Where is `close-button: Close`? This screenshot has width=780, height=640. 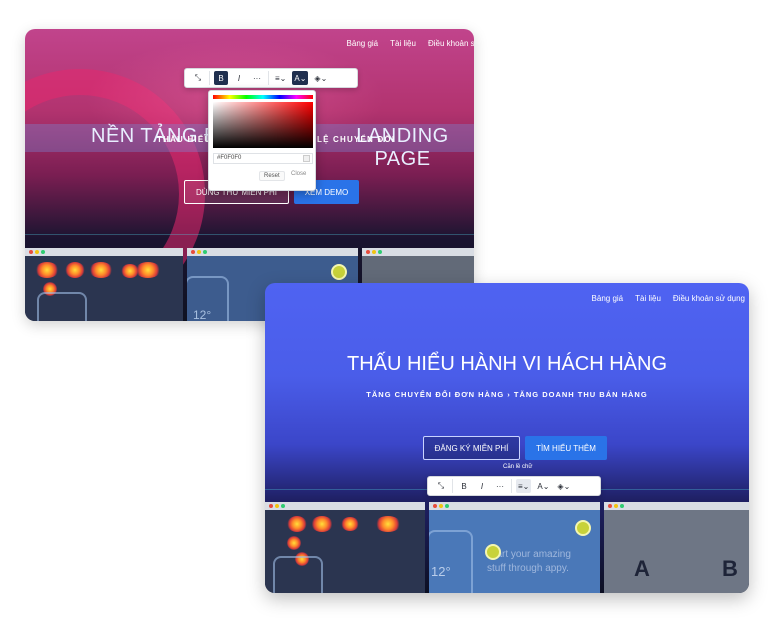 close-button: Close is located at coordinates (298, 174).